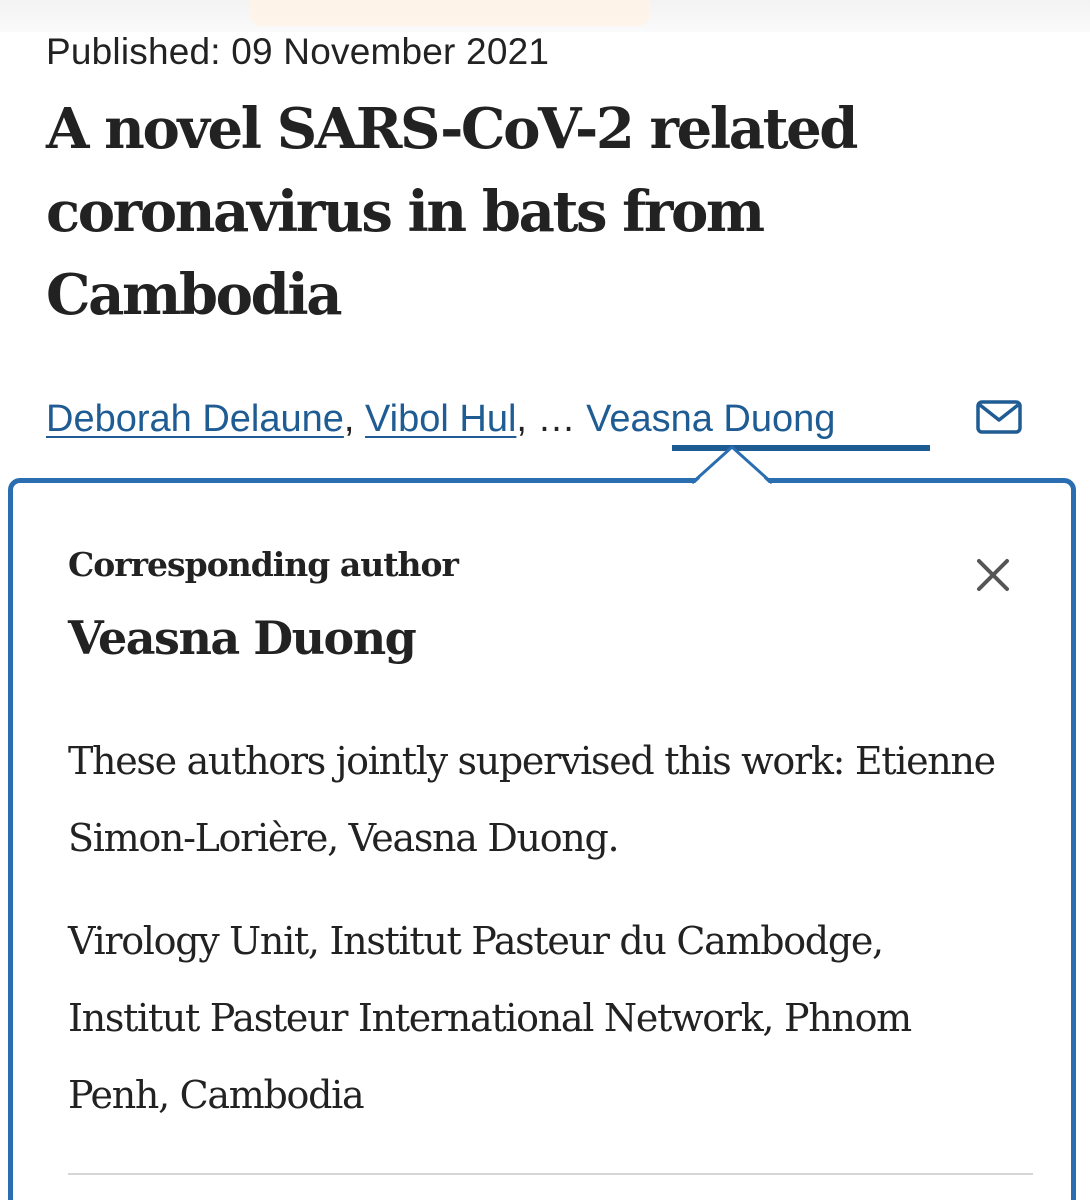  I want to click on author-link-deborah-delaune: Deborah Delaune, so click(195, 419).